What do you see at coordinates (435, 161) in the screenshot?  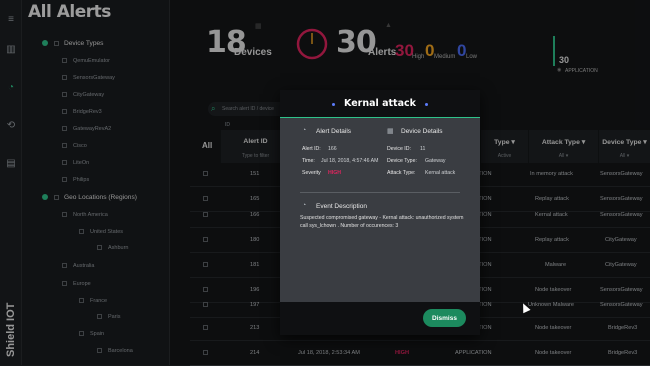 I see `device-type-value: Gateway` at bounding box center [435, 161].